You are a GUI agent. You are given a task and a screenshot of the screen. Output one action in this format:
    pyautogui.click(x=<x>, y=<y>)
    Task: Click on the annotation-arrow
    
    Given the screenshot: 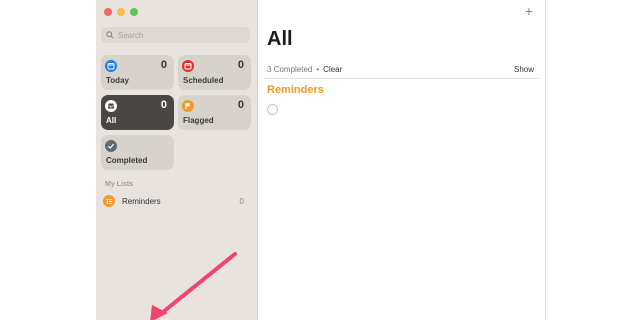 What is the action you would take?
    pyautogui.click(x=193, y=286)
    